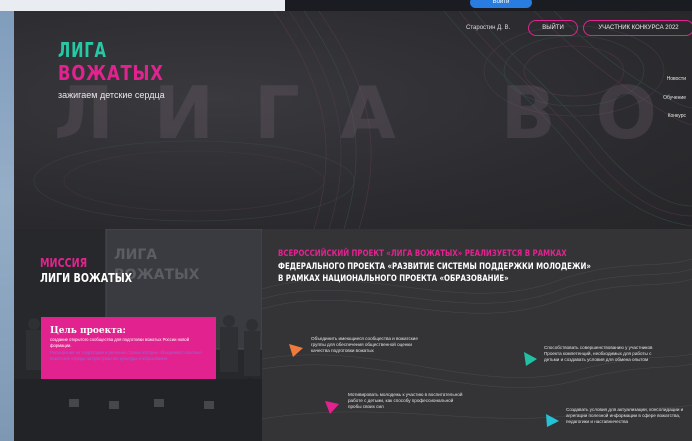 This screenshot has width=692, height=441. What do you see at coordinates (296, 350) in the screenshot?
I see `orange-triangle-icon` at bounding box center [296, 350].